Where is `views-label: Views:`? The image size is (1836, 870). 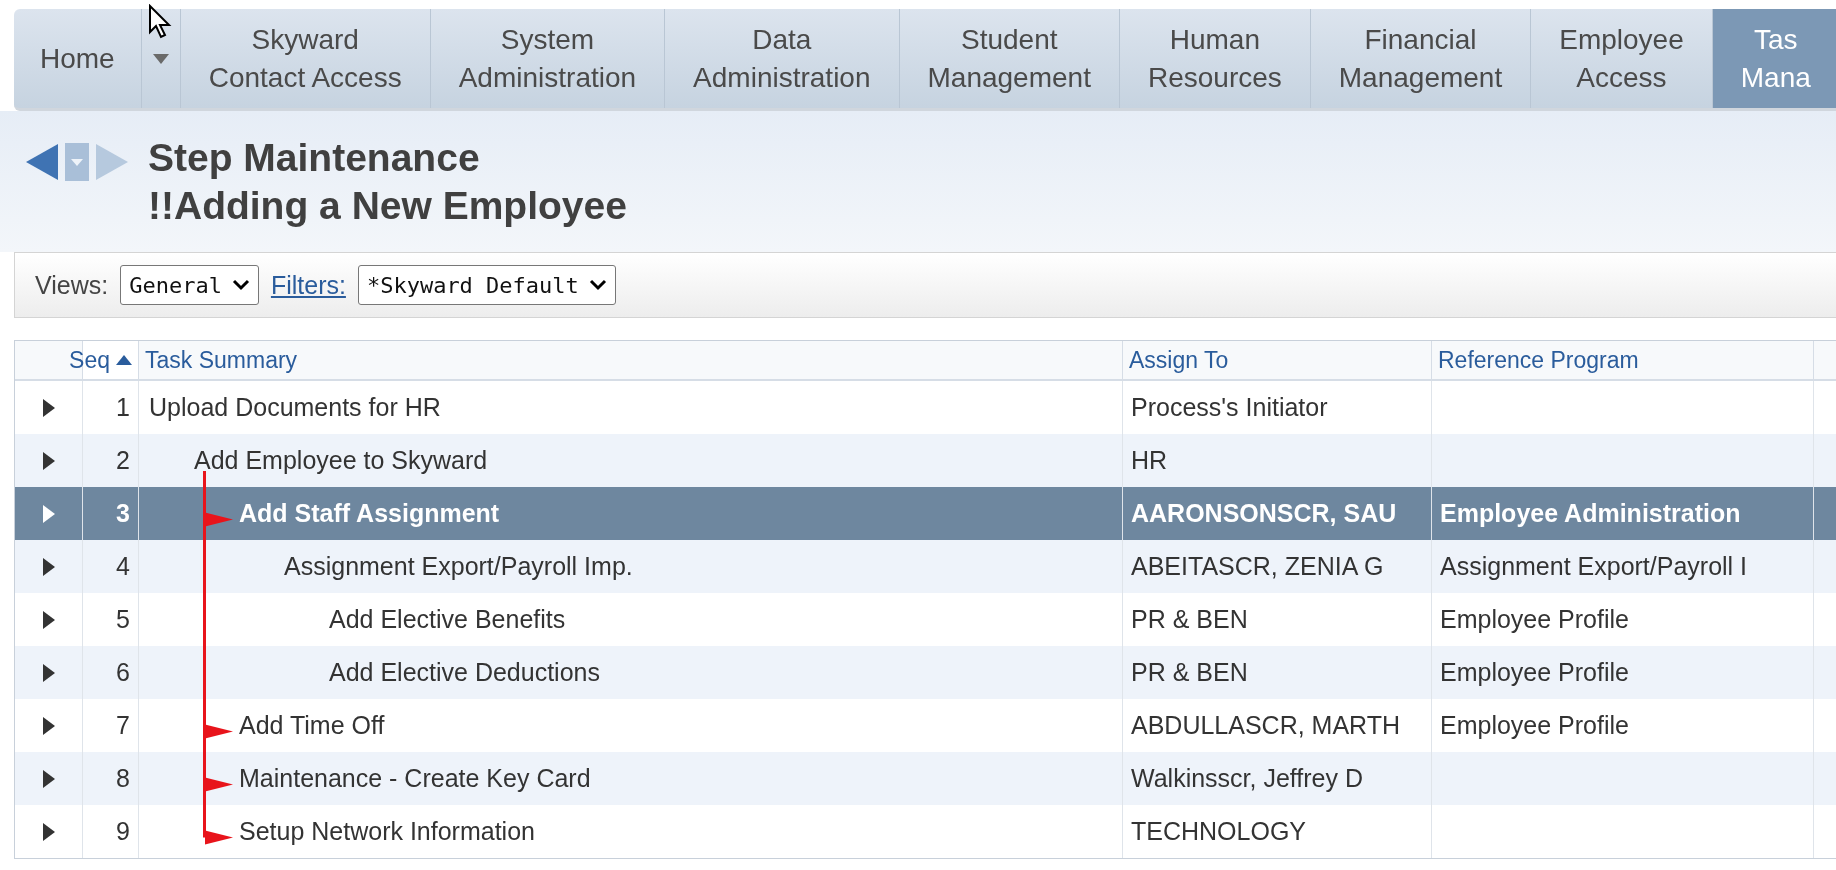 views-label: Views: is located at coordinates (72, 285).